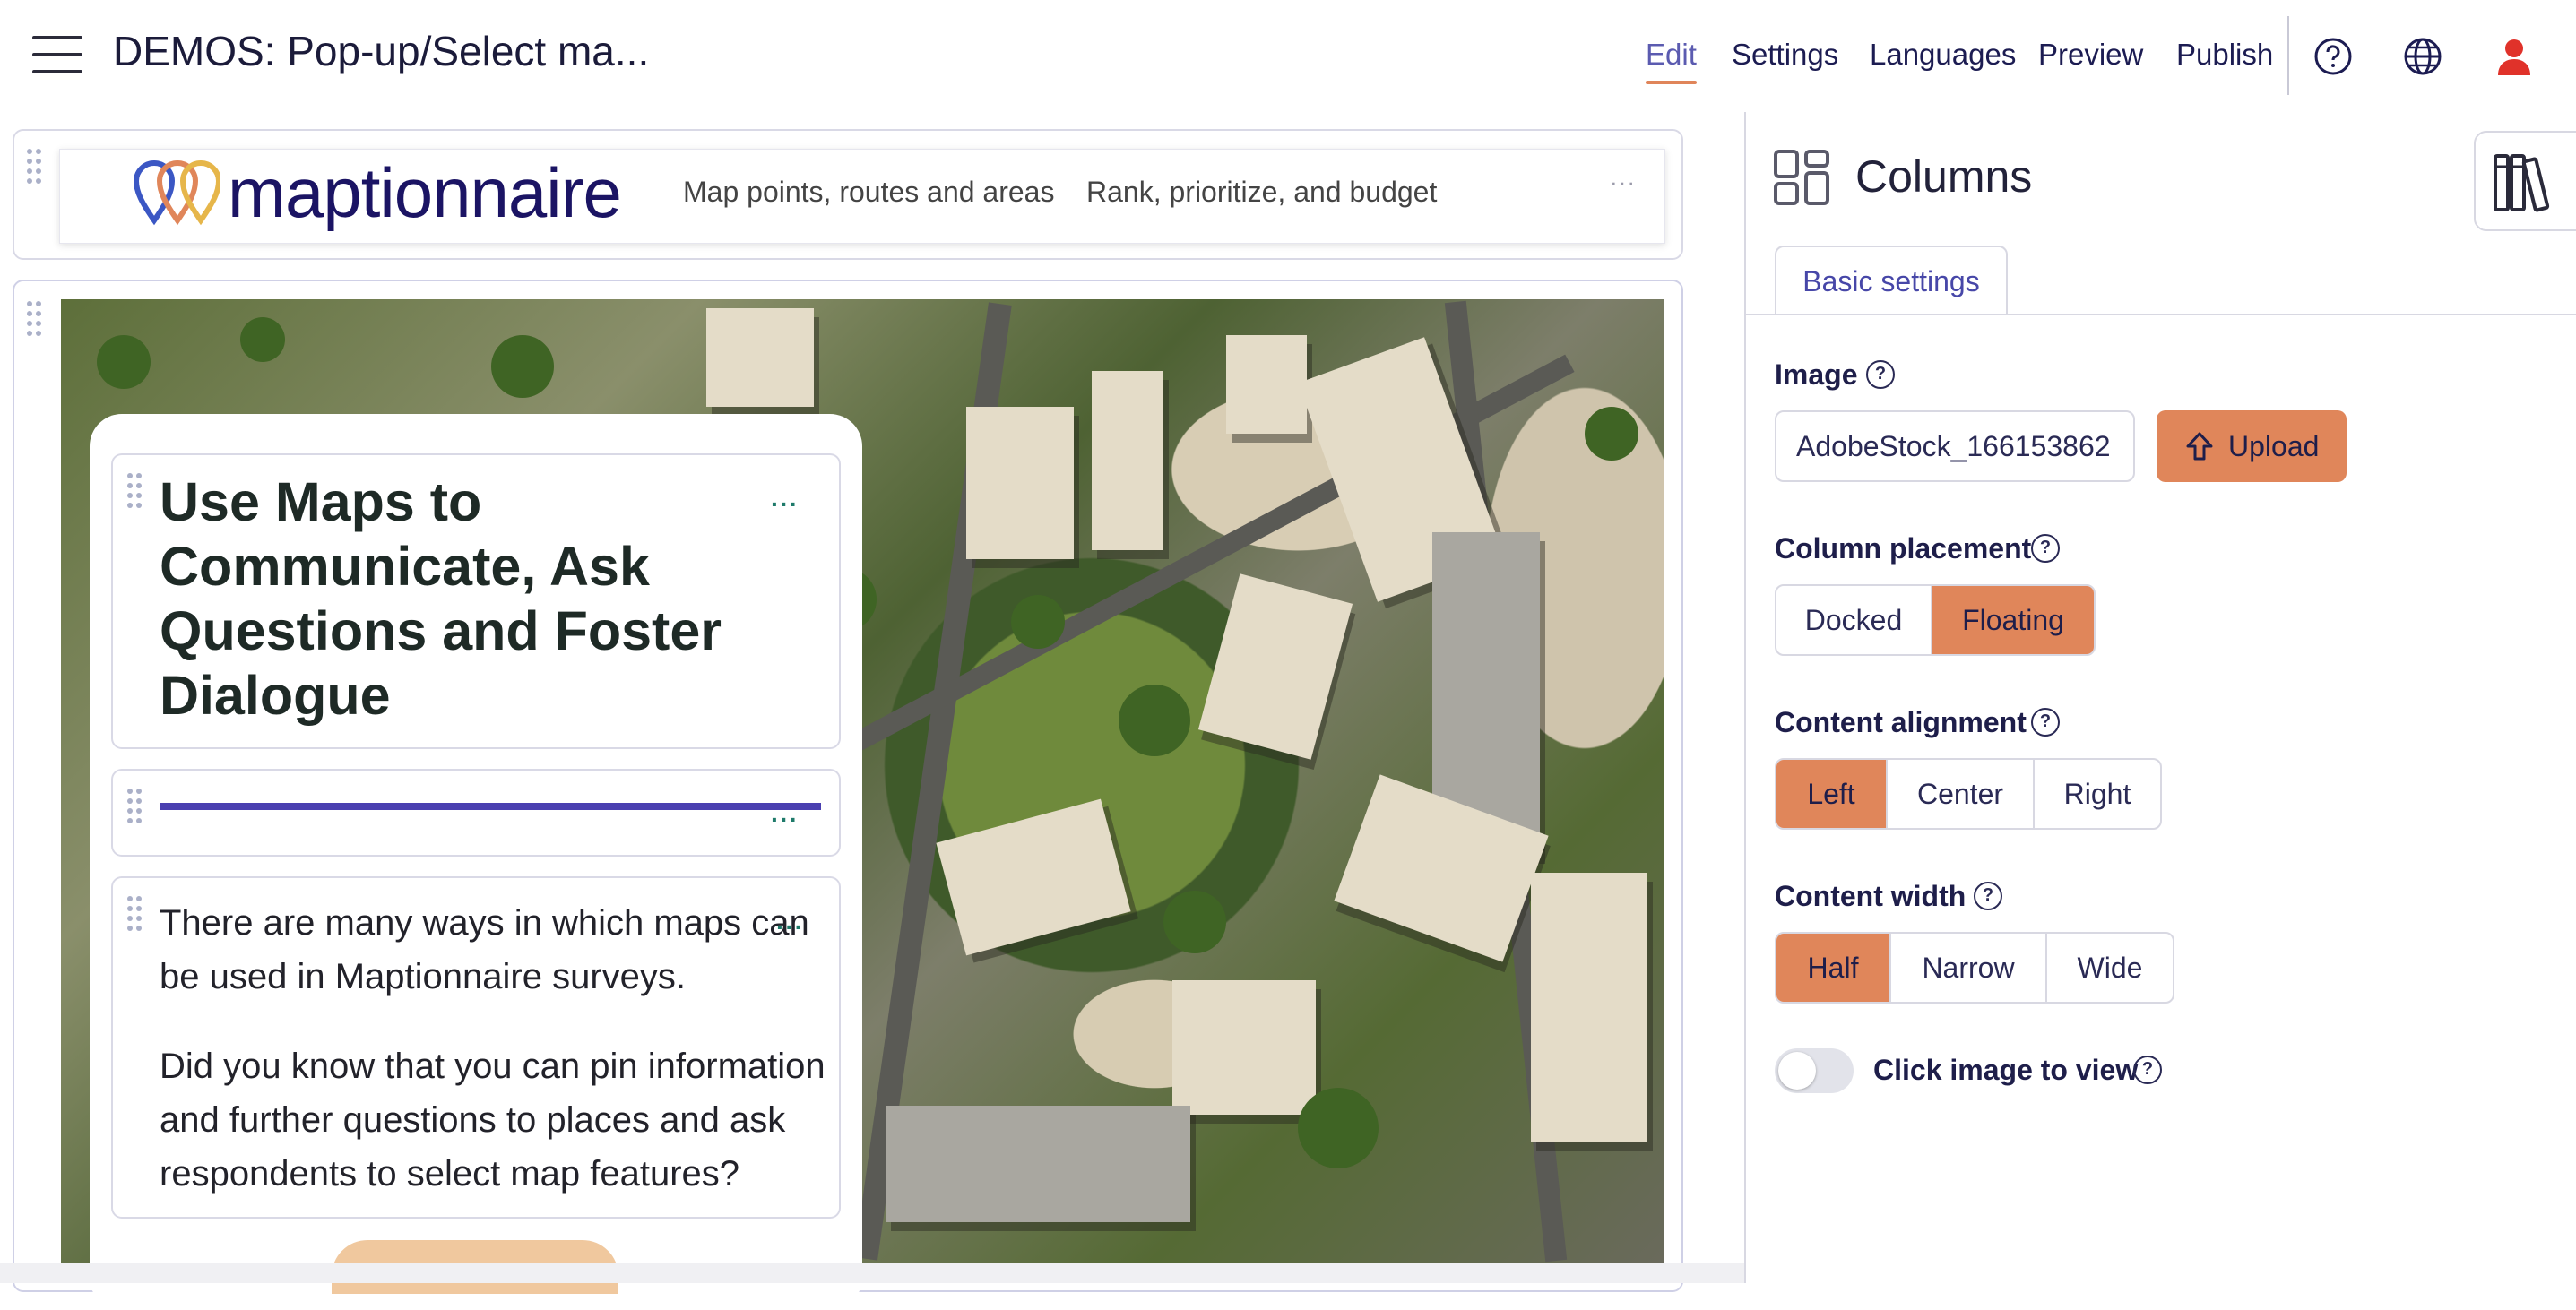 This screenshot has width=2576, height=1310. Describe the element at coordinates (2514, 56) in the screenshot. I see `user-icon` at that location.